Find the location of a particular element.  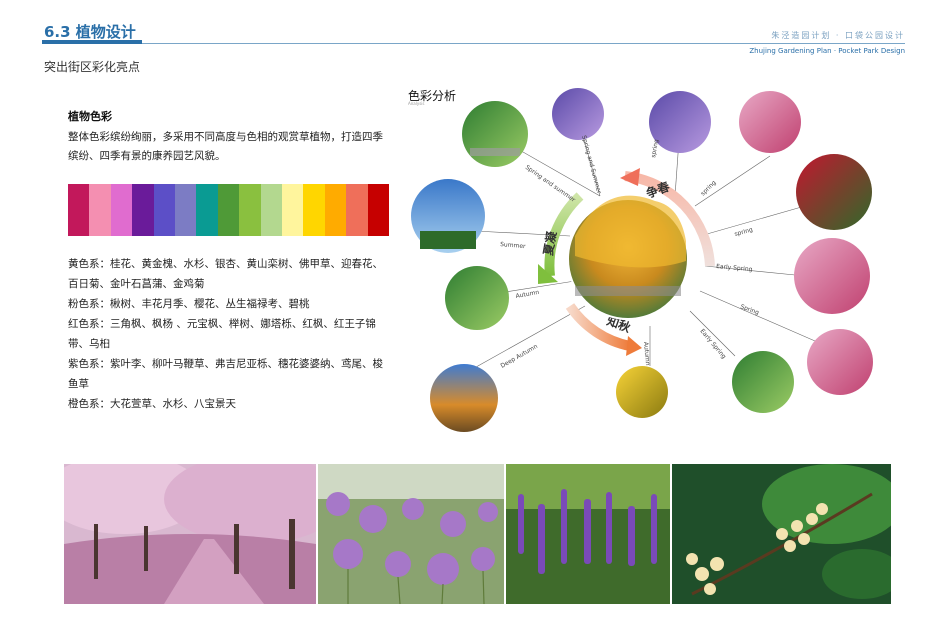

page-title: 6.3 植物设计 is located at coordinates (90, 32).